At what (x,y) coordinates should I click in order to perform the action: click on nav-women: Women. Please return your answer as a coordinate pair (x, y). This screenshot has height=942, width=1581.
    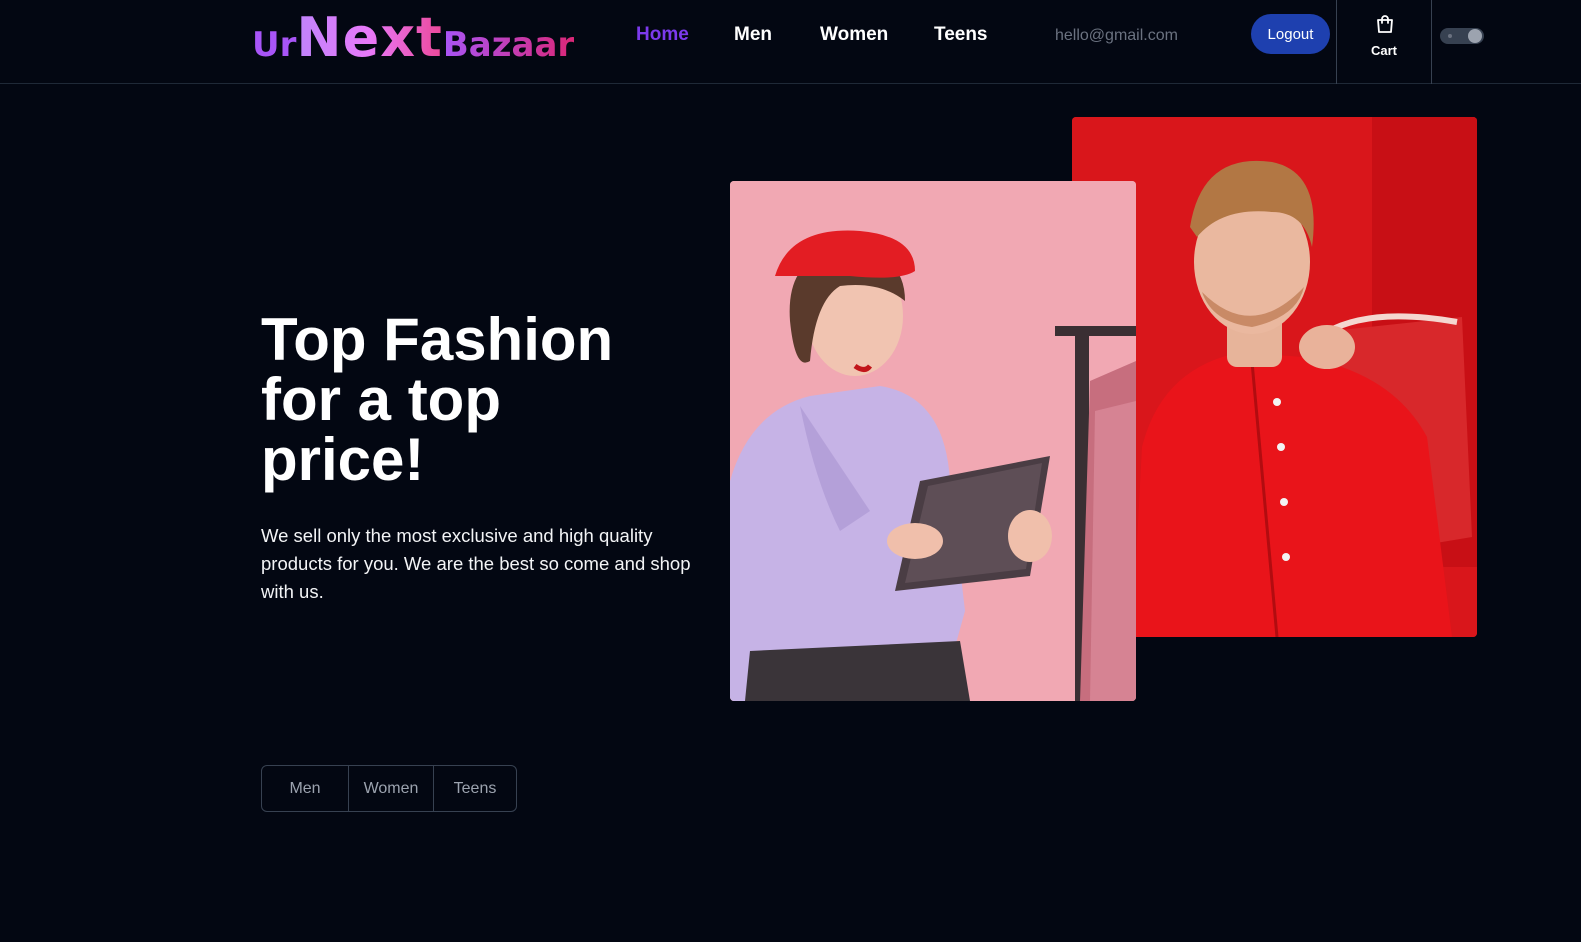
    Looking at the image, I should click on (854, 35).